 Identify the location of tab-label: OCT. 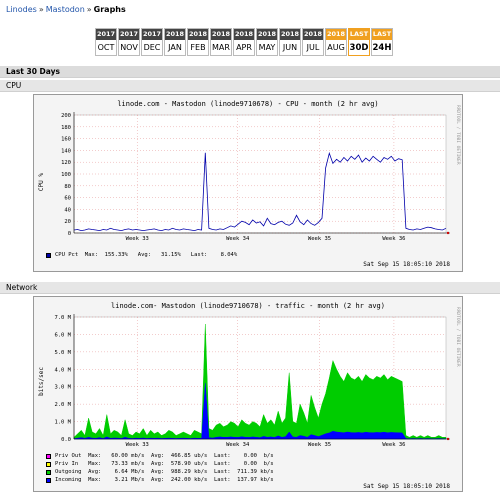
(106, 47).